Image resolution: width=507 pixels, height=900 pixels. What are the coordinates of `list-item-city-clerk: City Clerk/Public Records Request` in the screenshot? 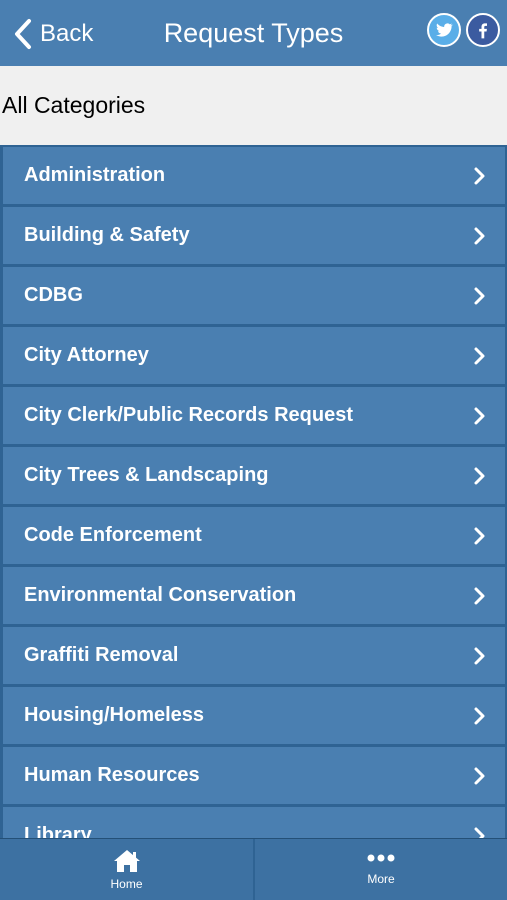 It's located at (254, 415).